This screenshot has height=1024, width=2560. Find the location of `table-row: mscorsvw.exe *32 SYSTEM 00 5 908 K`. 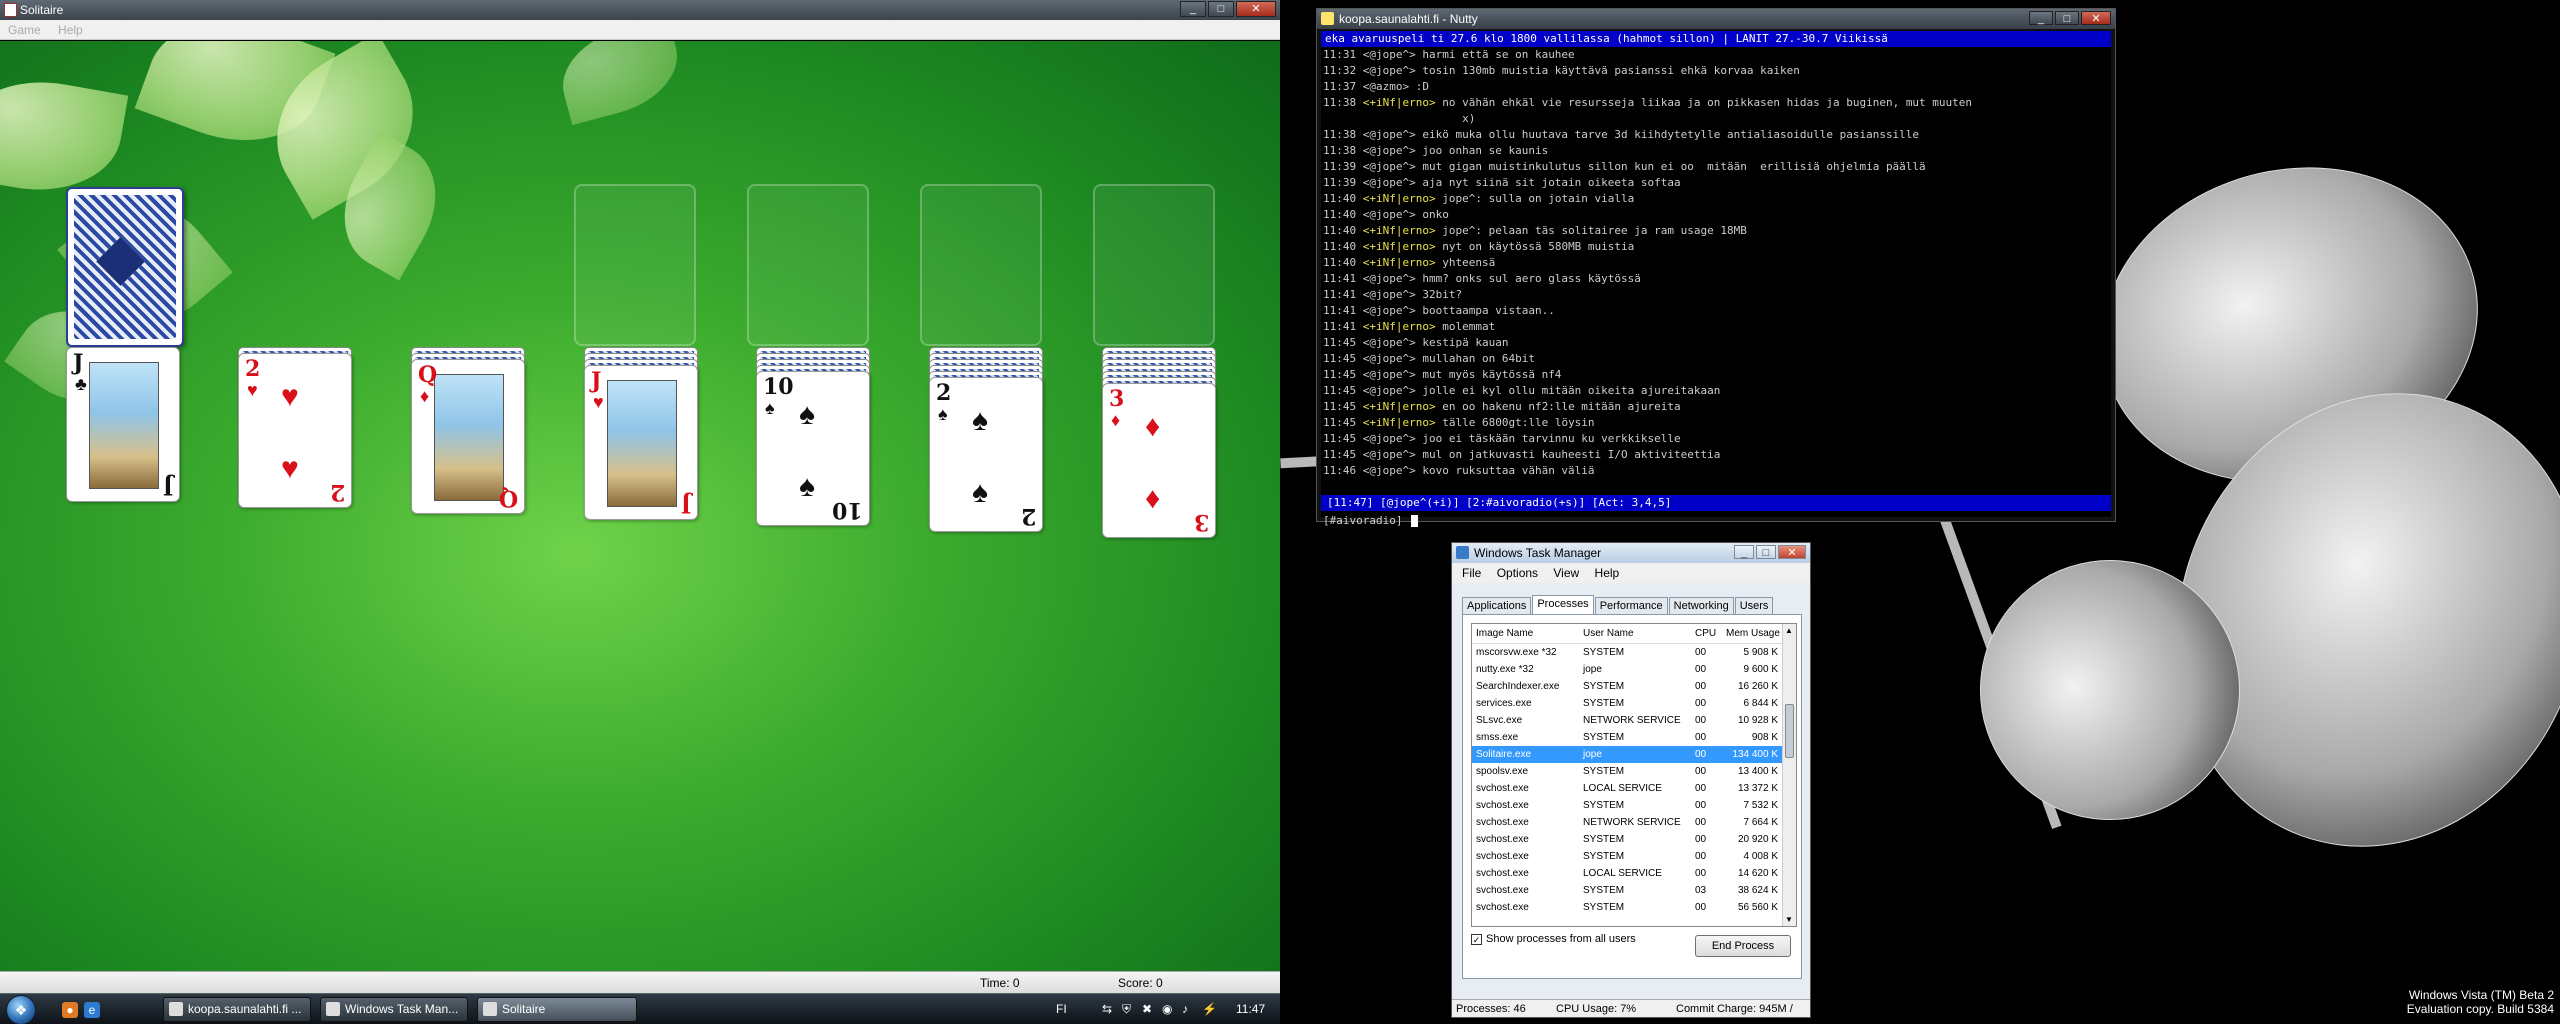

table-row: mscorsvw.exe *32 SYSTEM 00 5 908 K is located at coordinates (1627, 652).